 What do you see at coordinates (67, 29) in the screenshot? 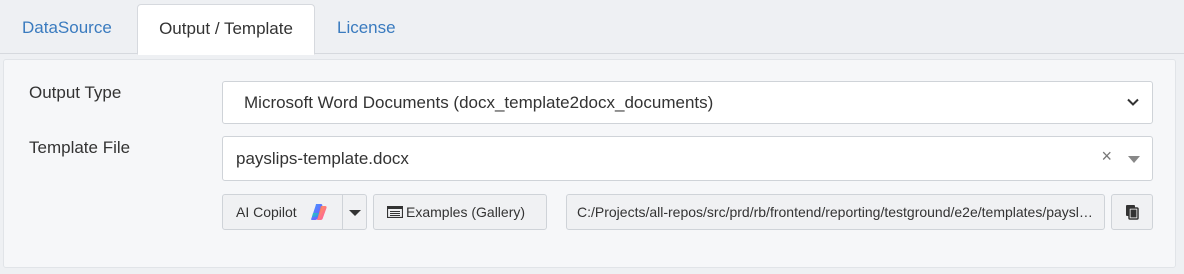
I see `tab-datasource: DataSource` at bounding box center [67, 29].